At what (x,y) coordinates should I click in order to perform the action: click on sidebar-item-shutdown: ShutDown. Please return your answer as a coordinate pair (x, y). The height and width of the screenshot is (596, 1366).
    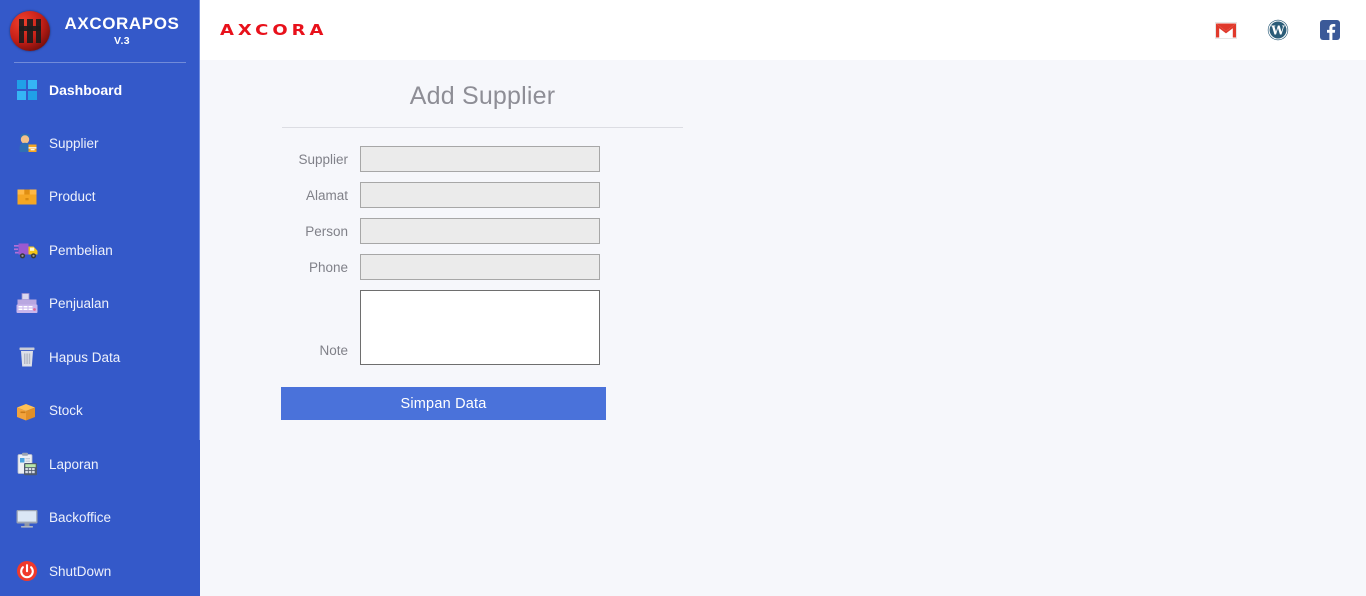
    Looking at the image, I should click on (100, 570).